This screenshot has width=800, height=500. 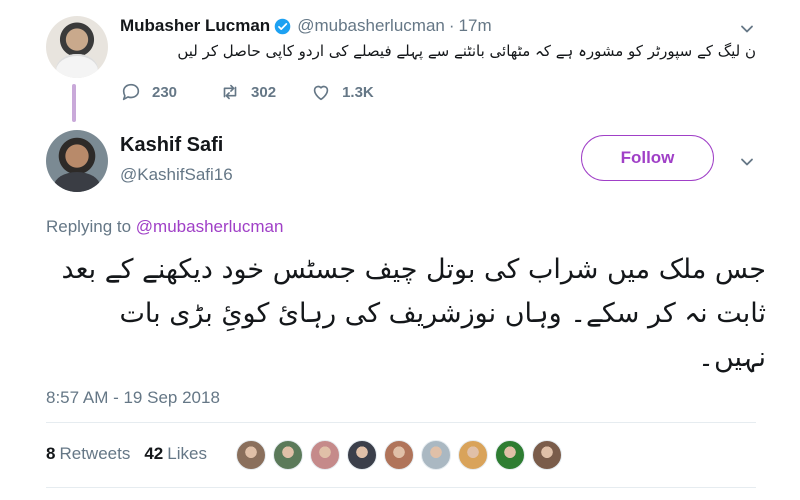 I want to click on replying-to-line: Replying to @mubasherlucman, so click(x=164, y=227).